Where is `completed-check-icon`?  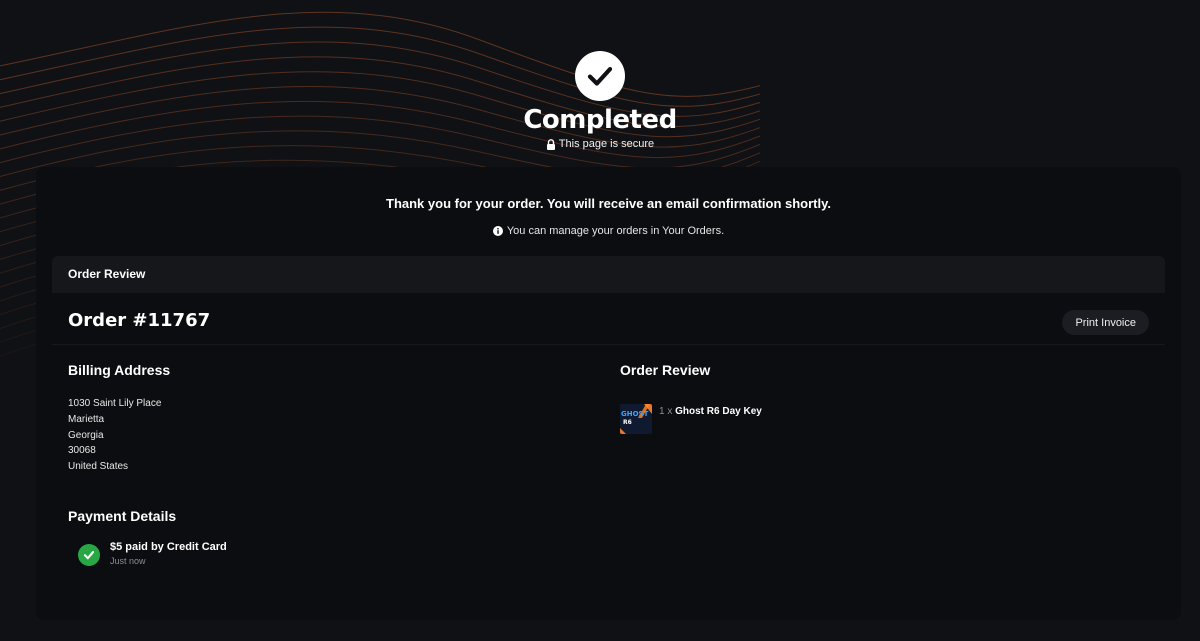 completed-check-icon is located at coordinates (600, 76).